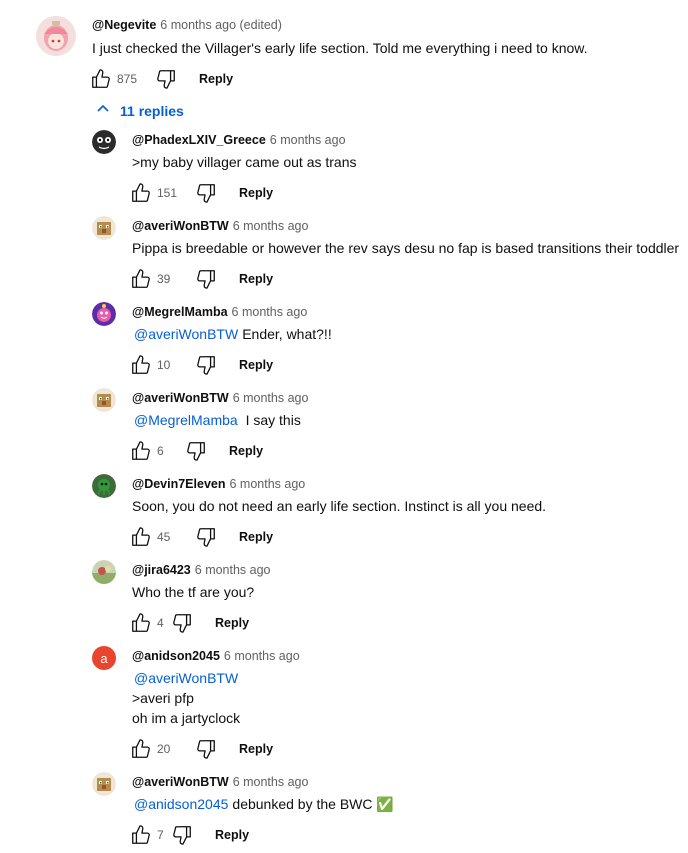  I want to click on comment-meta: @Negevite 6 months ago (edited), so click(187, 25).